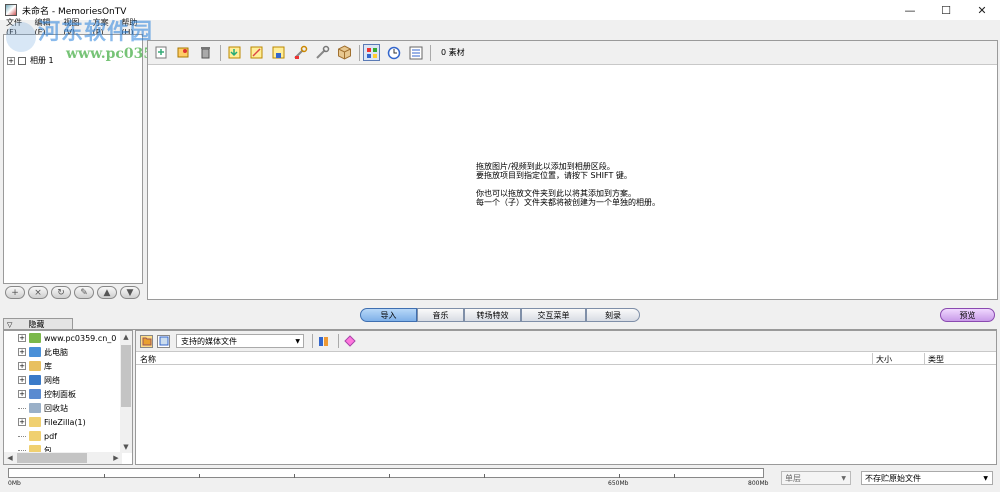 Image resolution: width=1000 pixels, height=492 pixels. Describe the element at coordinates (300, 52) in the screenshot. I see `tools-icon` at that location.